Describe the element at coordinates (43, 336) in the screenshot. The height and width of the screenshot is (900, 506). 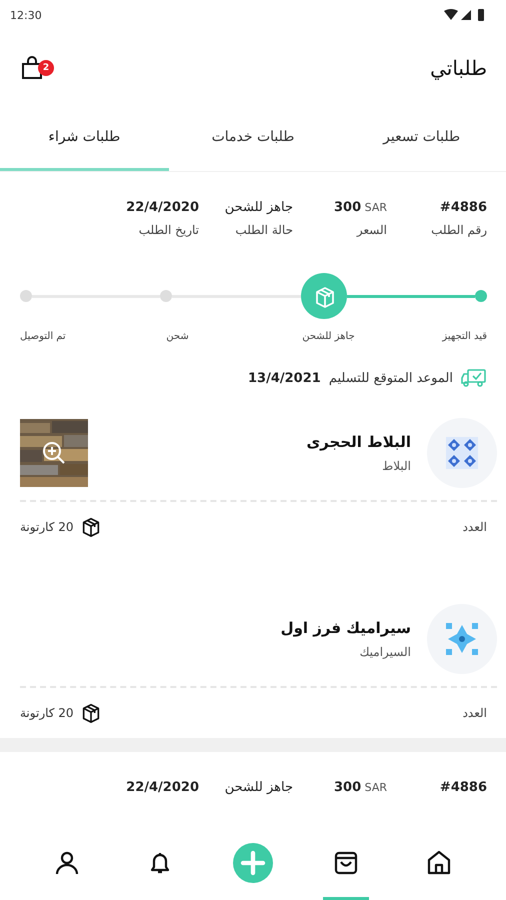
I see `step-label: تم التوصيل` at that location.